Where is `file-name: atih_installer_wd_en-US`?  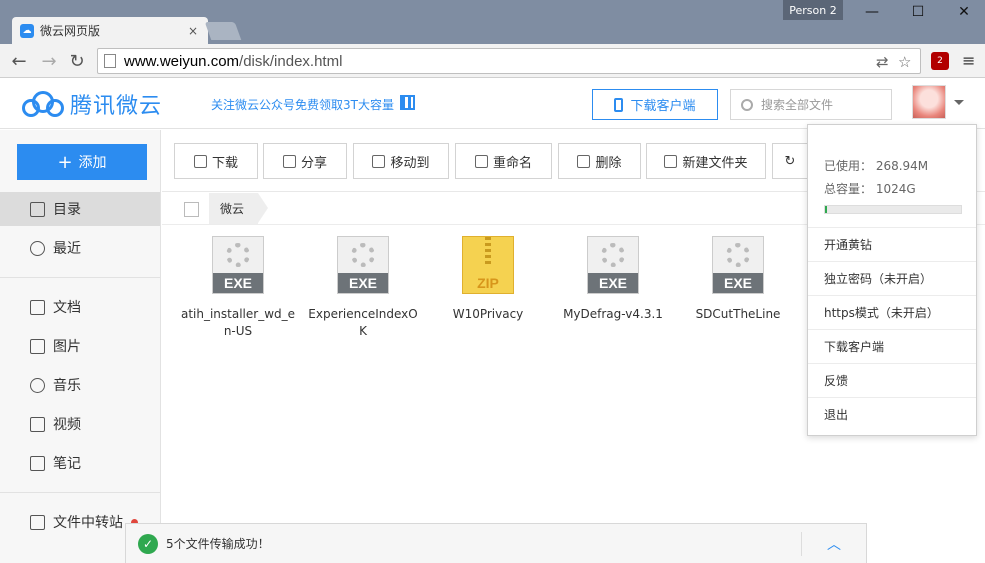
file-name: atih_installer_wd_en-US is located at coordinates (238, 322).